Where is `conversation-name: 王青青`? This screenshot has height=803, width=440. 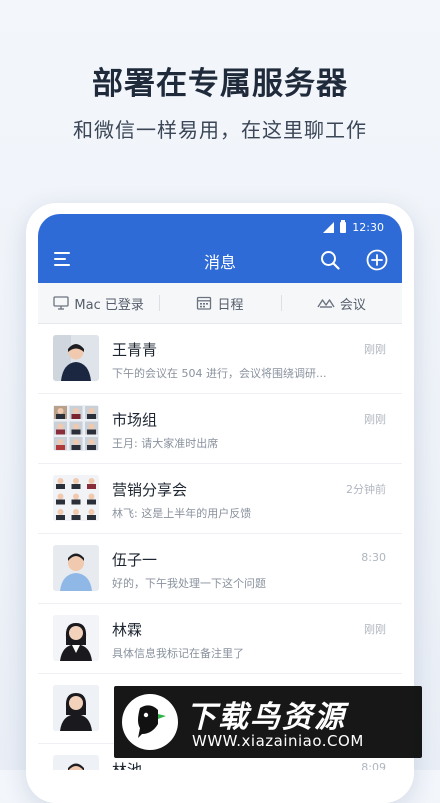
conversation-name: 王青青 is located at coordinates (135, 350).